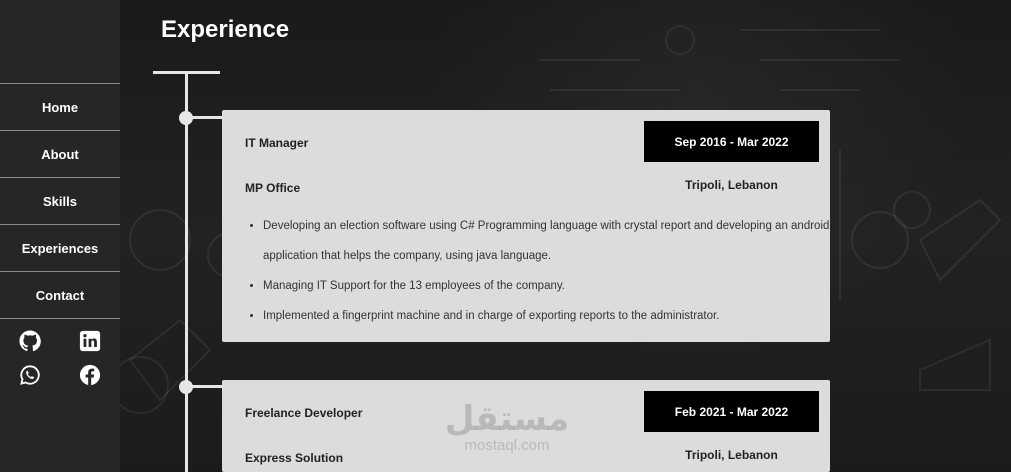 The image size is (1011, 472). What do you see at coordinates (507, 445) in the screenshot?
I see `watermark-url: mostaql.com` at bounding box center [507, 445].